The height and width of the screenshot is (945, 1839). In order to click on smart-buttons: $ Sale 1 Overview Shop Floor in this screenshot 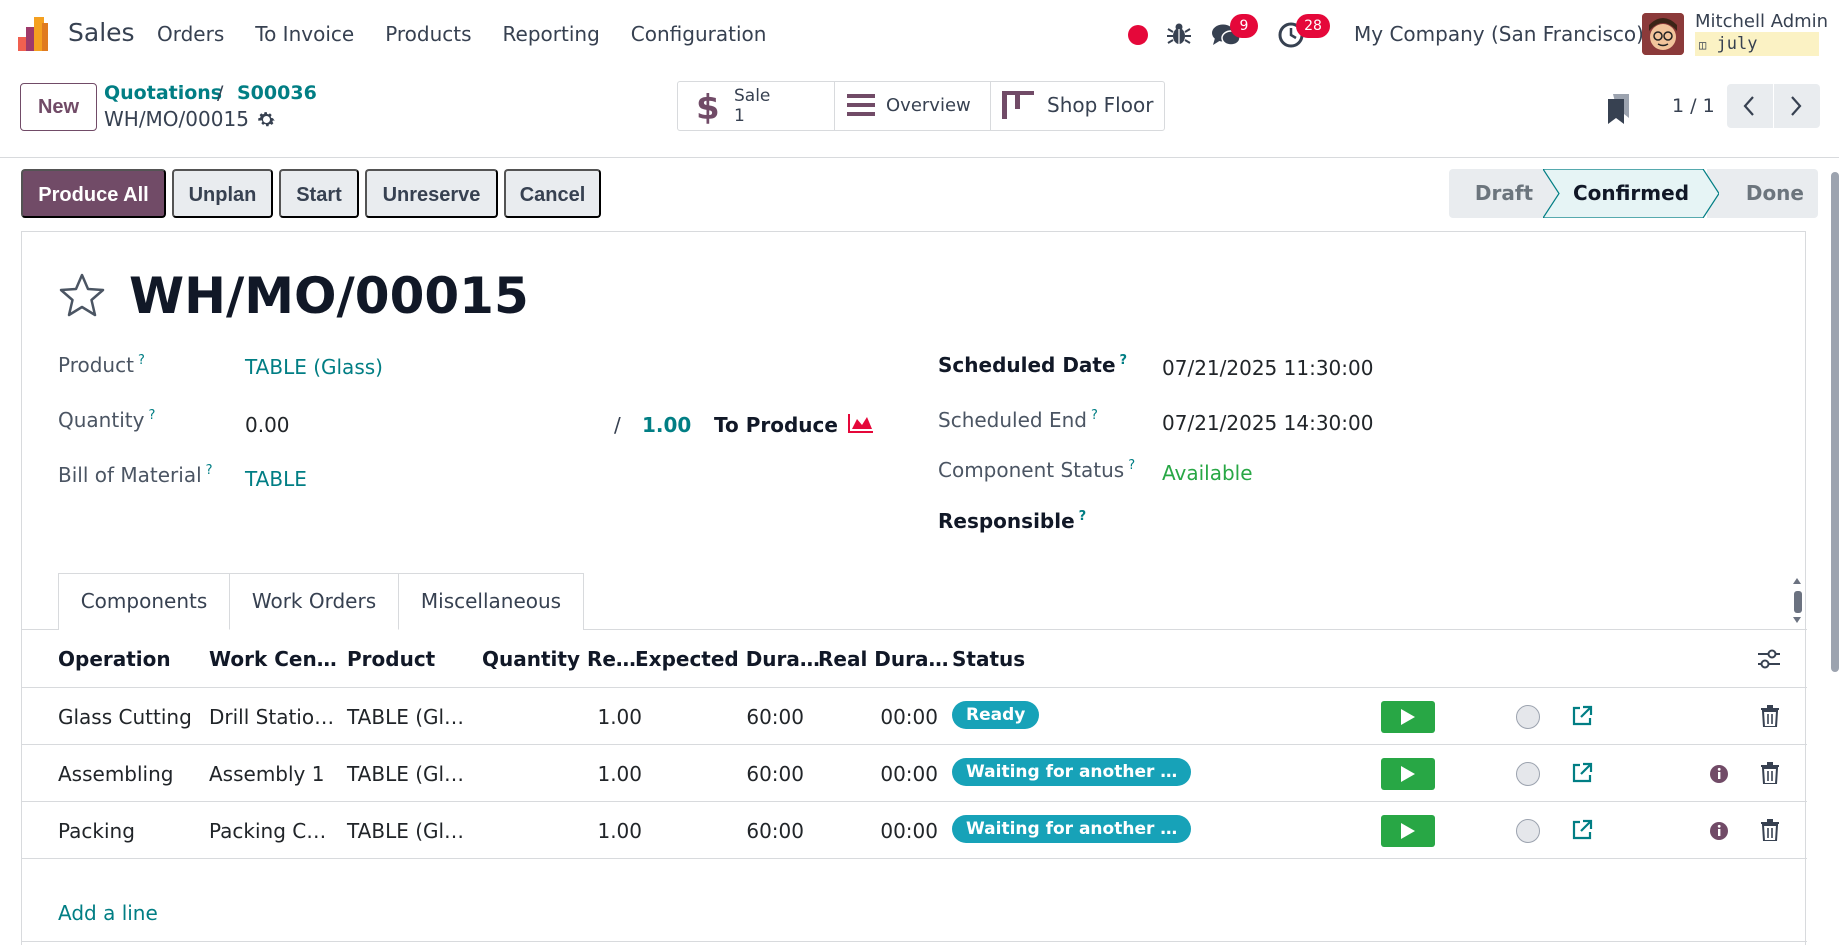, I will do `click(921, 106)`.